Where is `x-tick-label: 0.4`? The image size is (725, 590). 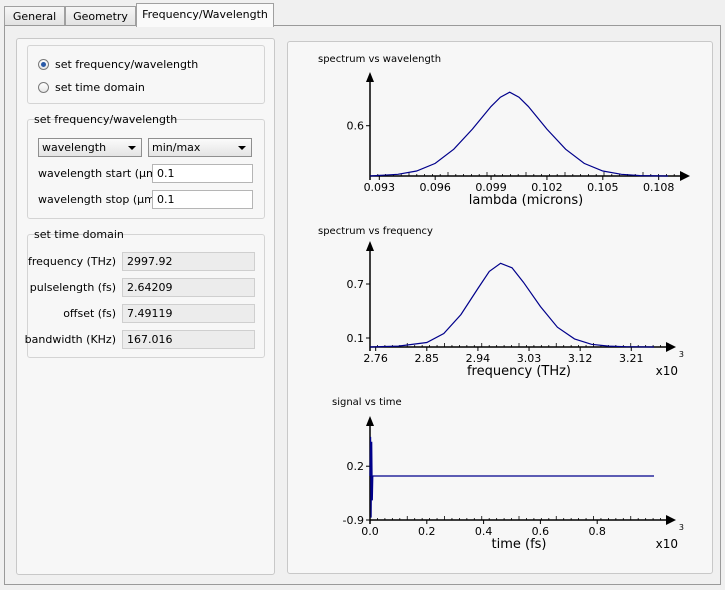
x-tick-label: 0.4 is located at coordinates (484, 531).